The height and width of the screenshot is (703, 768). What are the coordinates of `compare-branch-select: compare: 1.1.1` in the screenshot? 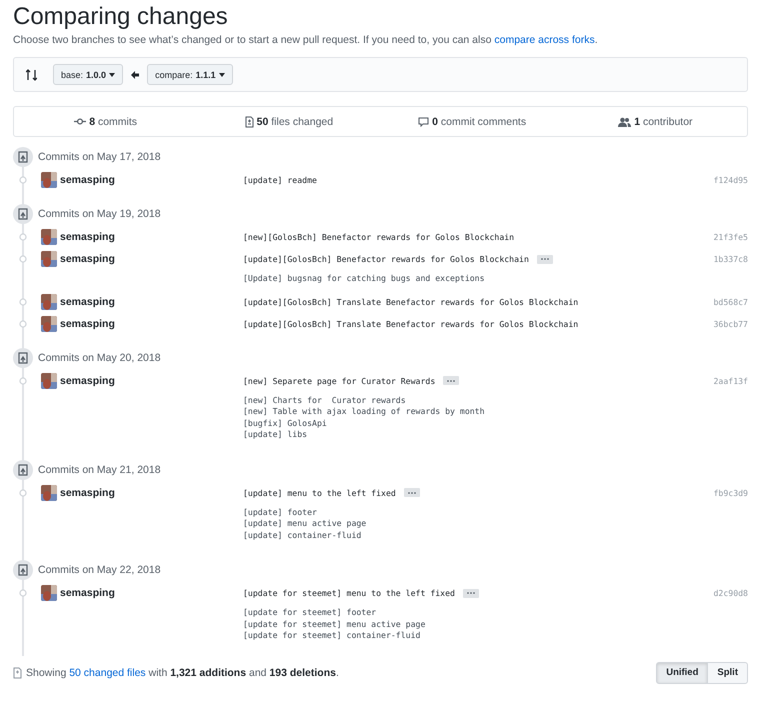 It's located at (190, 74).